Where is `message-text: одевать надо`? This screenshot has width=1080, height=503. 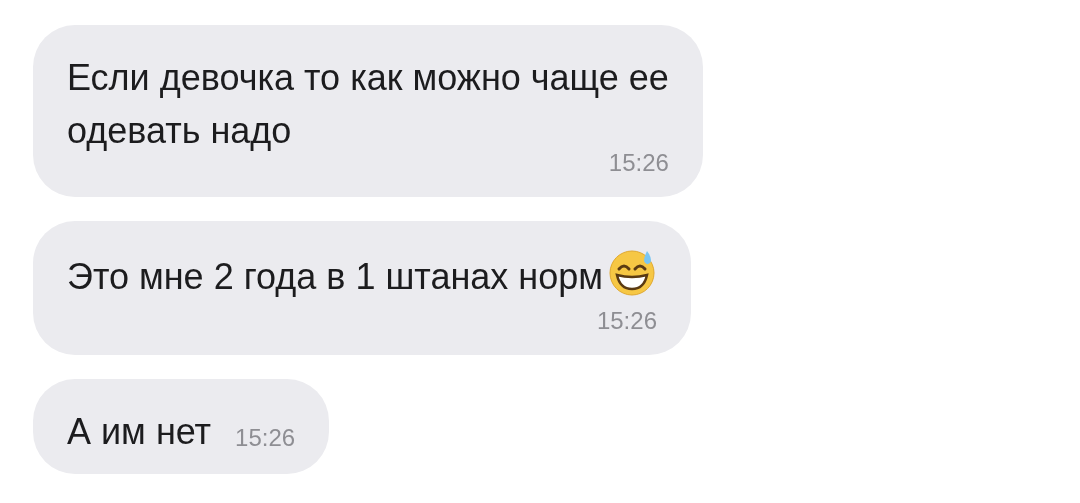 message-text: одевать надо is located at coordinates (180, 131).